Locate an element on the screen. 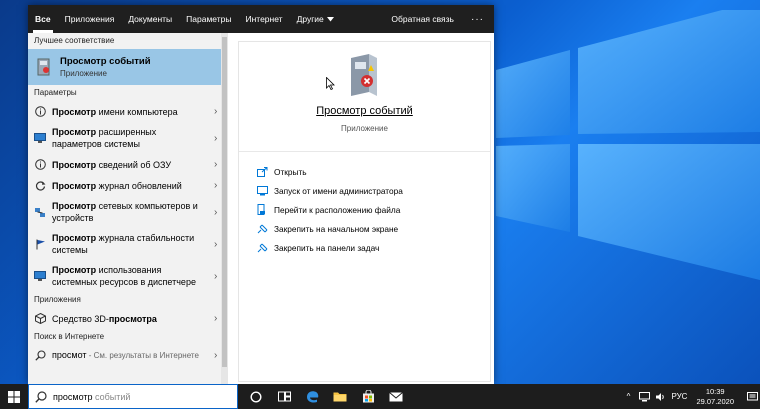  action-pin-to-start: Закрепить на начальном экране is located at coordinates (364, 228).